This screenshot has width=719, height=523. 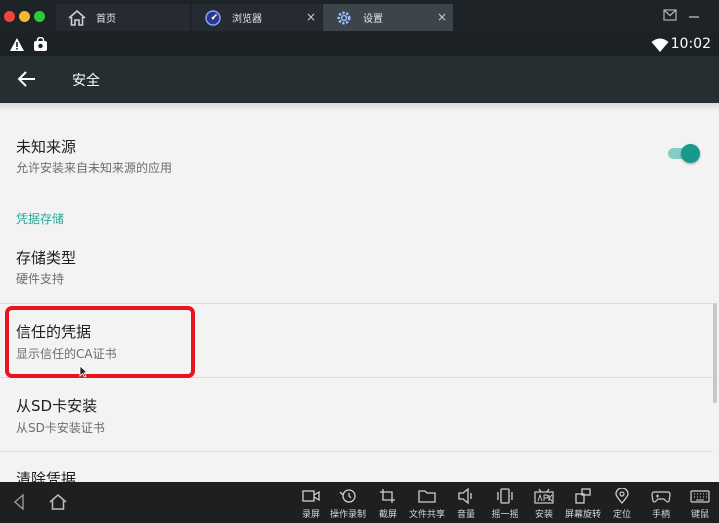 I want to click on keyboard-mouse-button: 键鼠, so click(x=699, y=504).